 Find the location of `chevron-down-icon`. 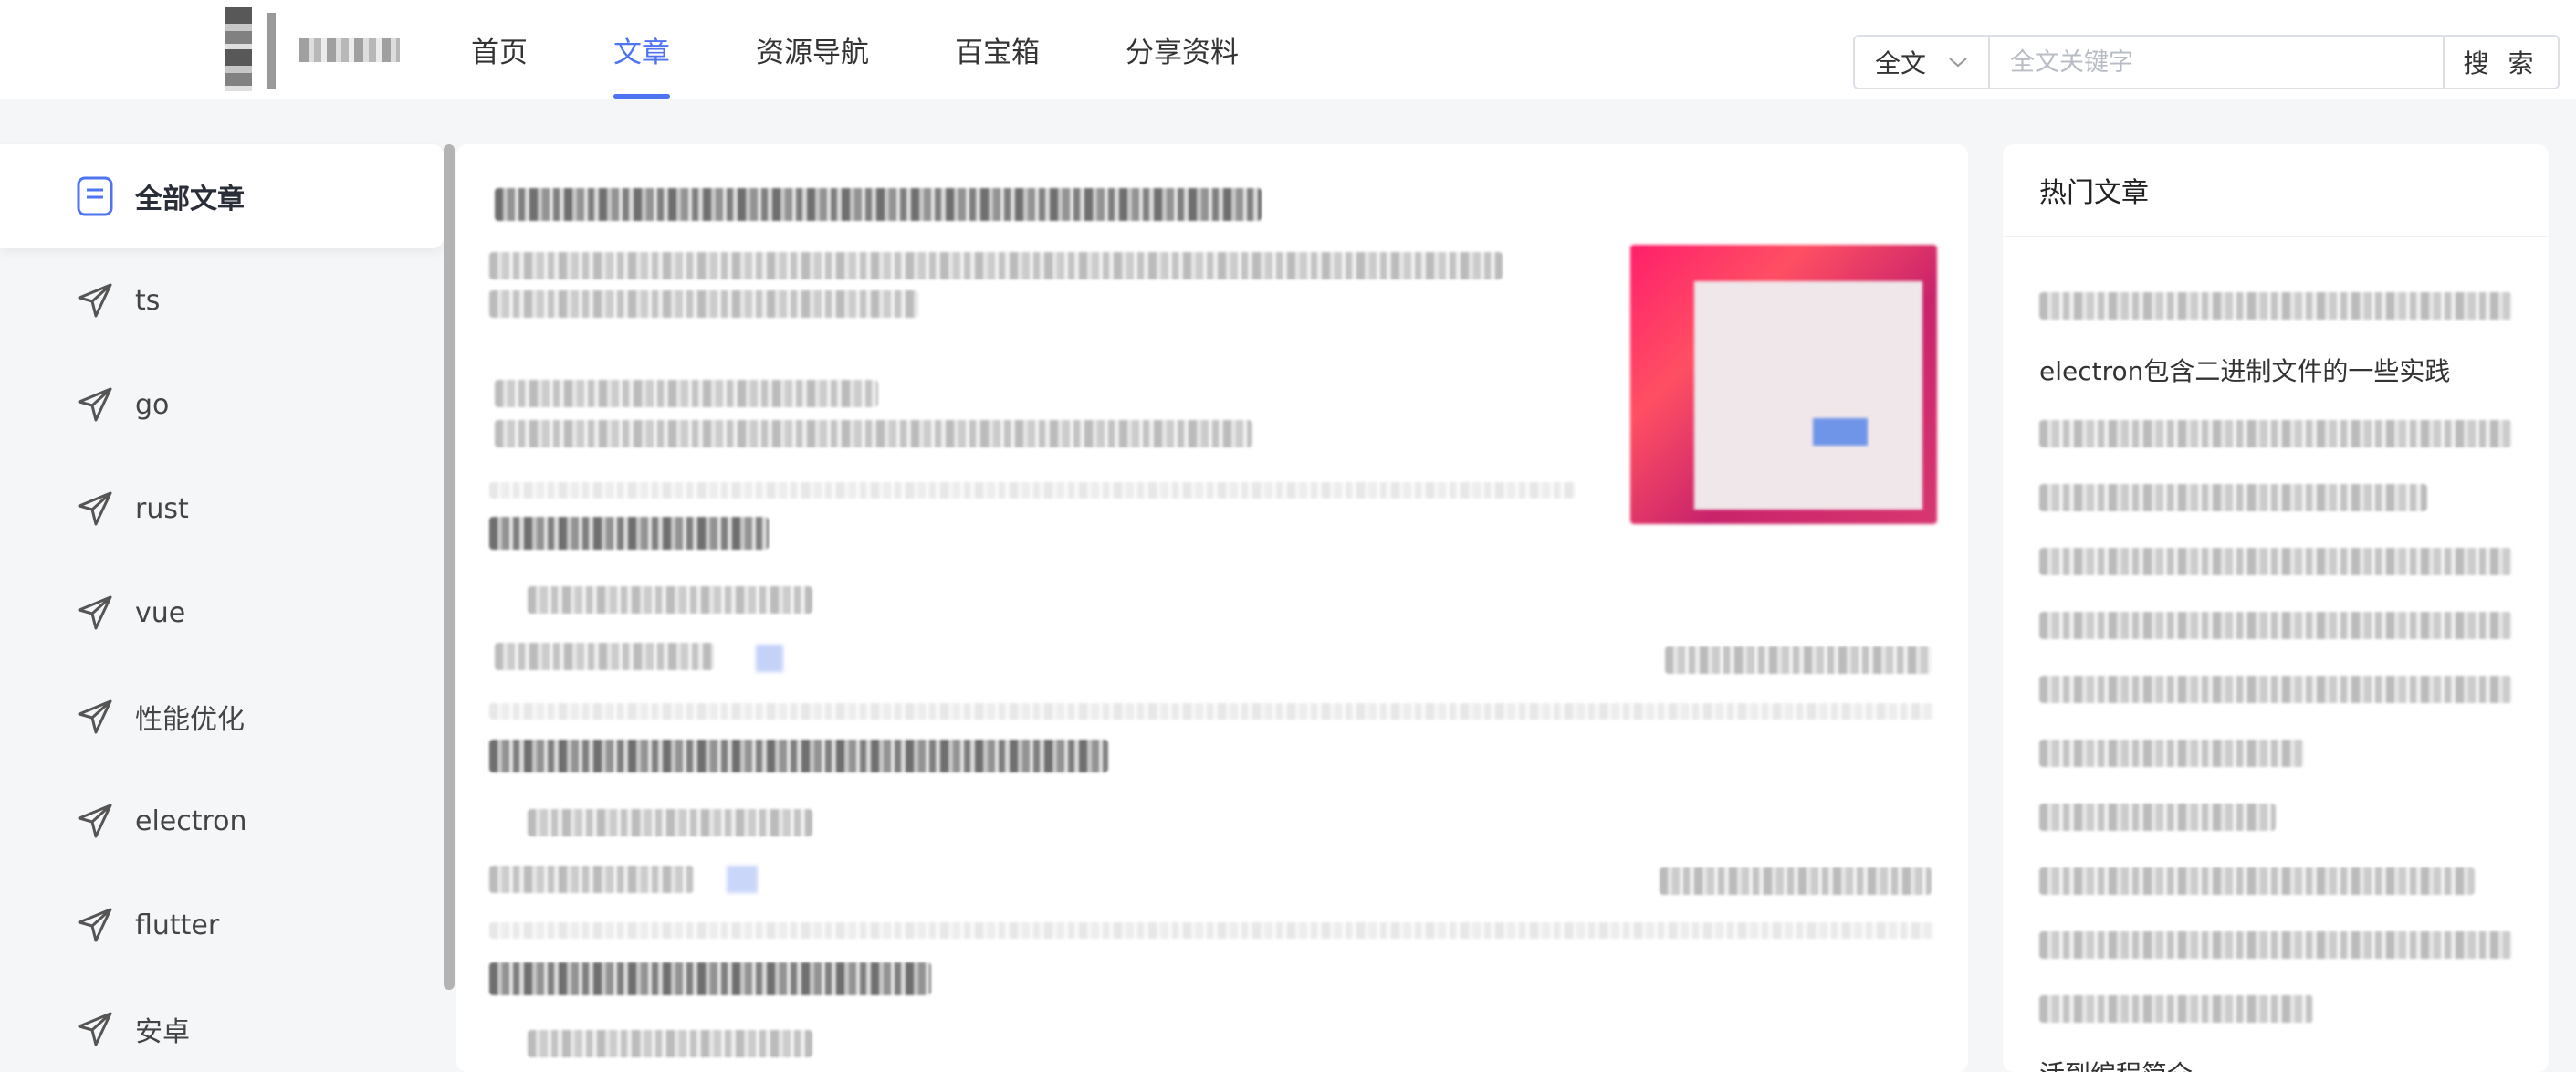

chevron-down-icon is located at coordinates (1958, 62).